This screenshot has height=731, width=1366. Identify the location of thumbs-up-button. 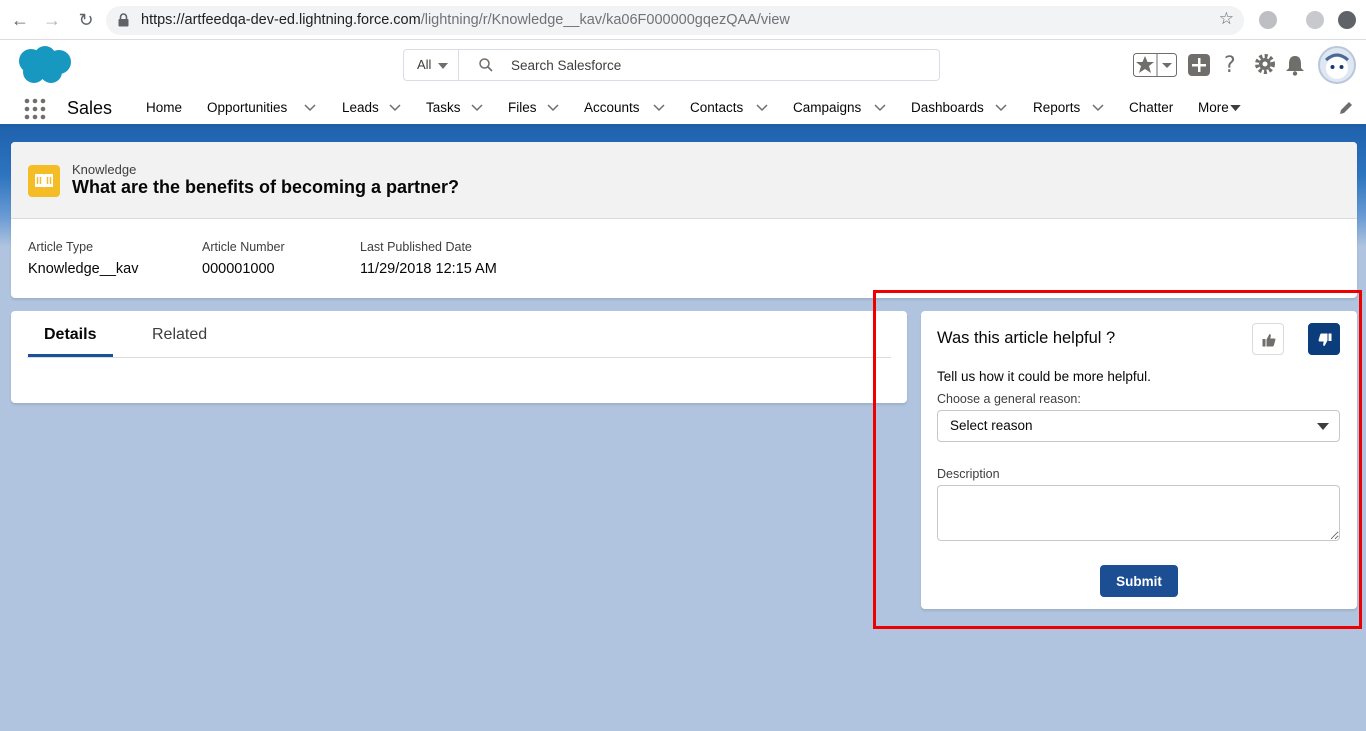
(1268, 339).